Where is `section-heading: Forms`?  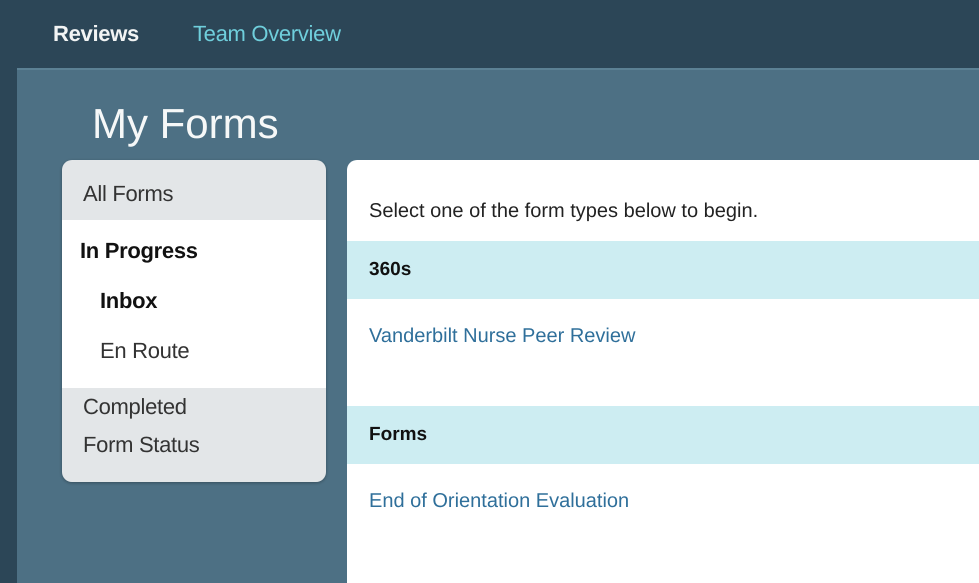 section-heading: Forms is located at coordinates (398, 435).